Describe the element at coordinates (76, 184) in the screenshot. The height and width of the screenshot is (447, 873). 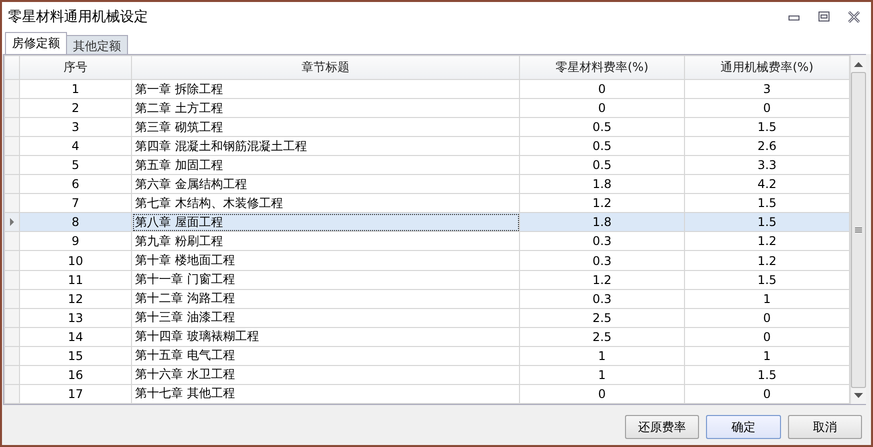
I see `table-cell: 6` at that location.